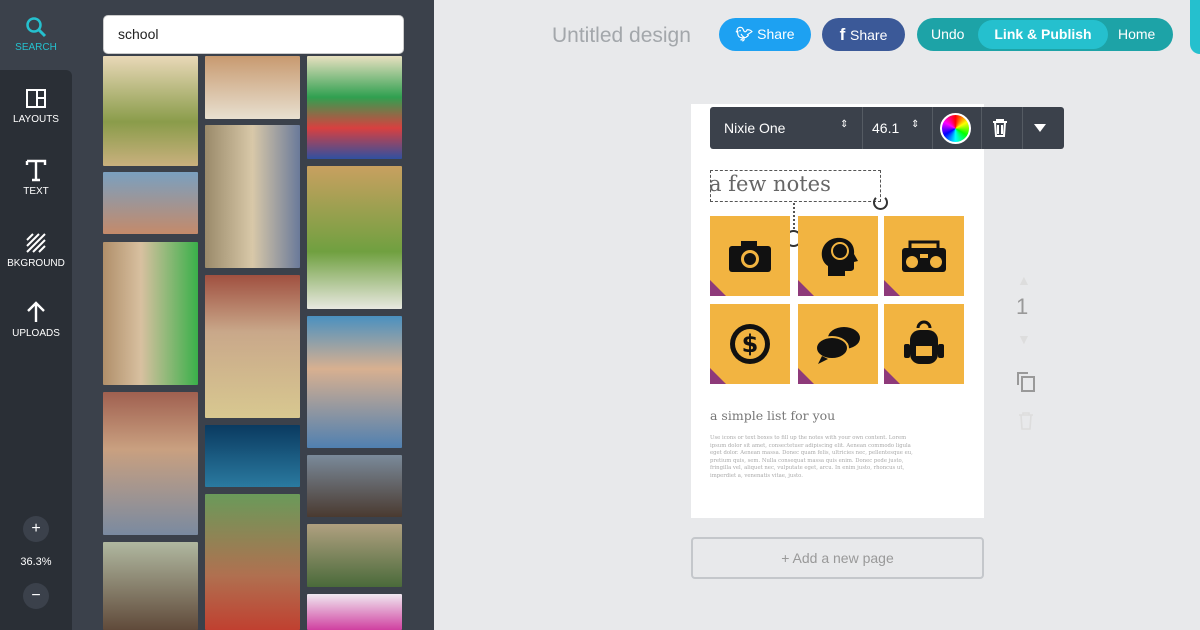  I want to click on rail-text: TEXT, so click(36, 177).